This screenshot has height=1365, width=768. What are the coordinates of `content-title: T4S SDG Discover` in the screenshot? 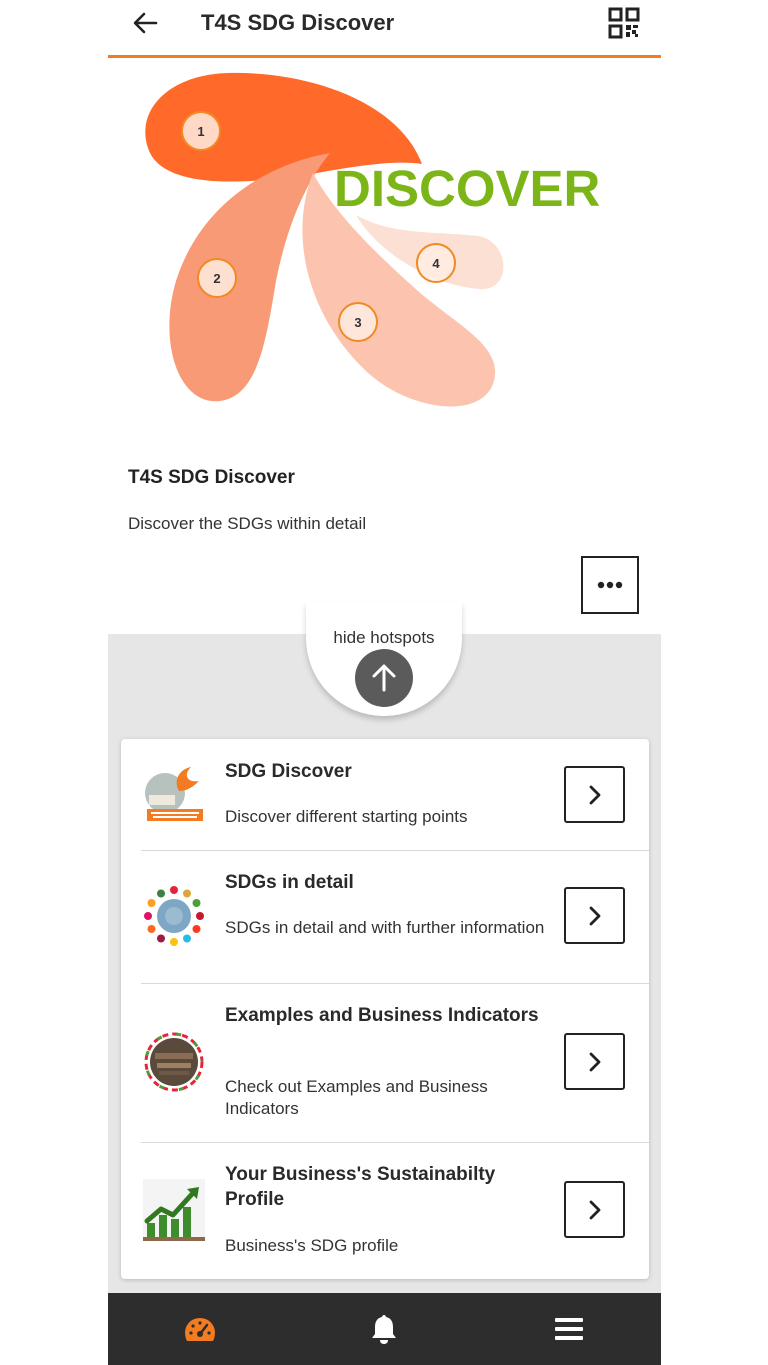 It's located at (211, 477).